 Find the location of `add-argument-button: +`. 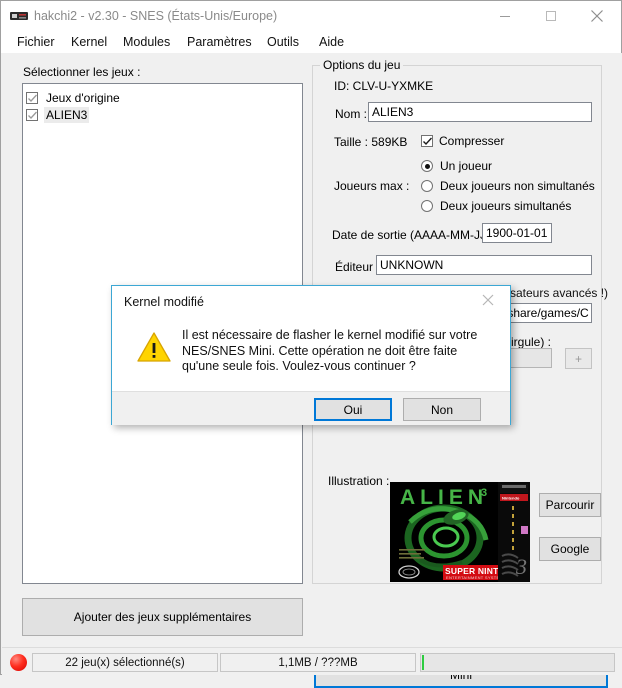

add-argument-button: + is located at coordinates (578, 358).